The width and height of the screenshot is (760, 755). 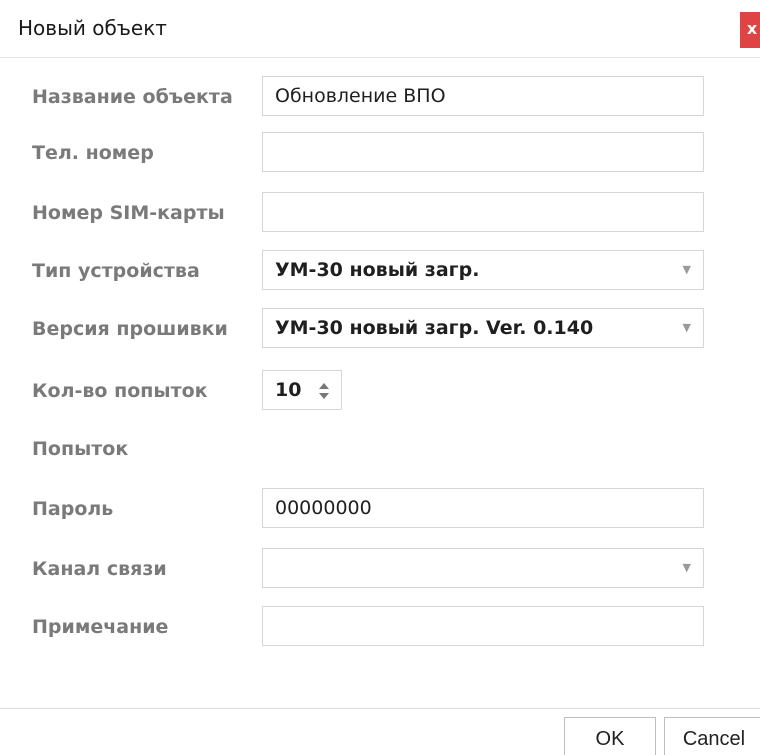 I want to click on object-name-label: Название объекта, so click(x=132, y=97).